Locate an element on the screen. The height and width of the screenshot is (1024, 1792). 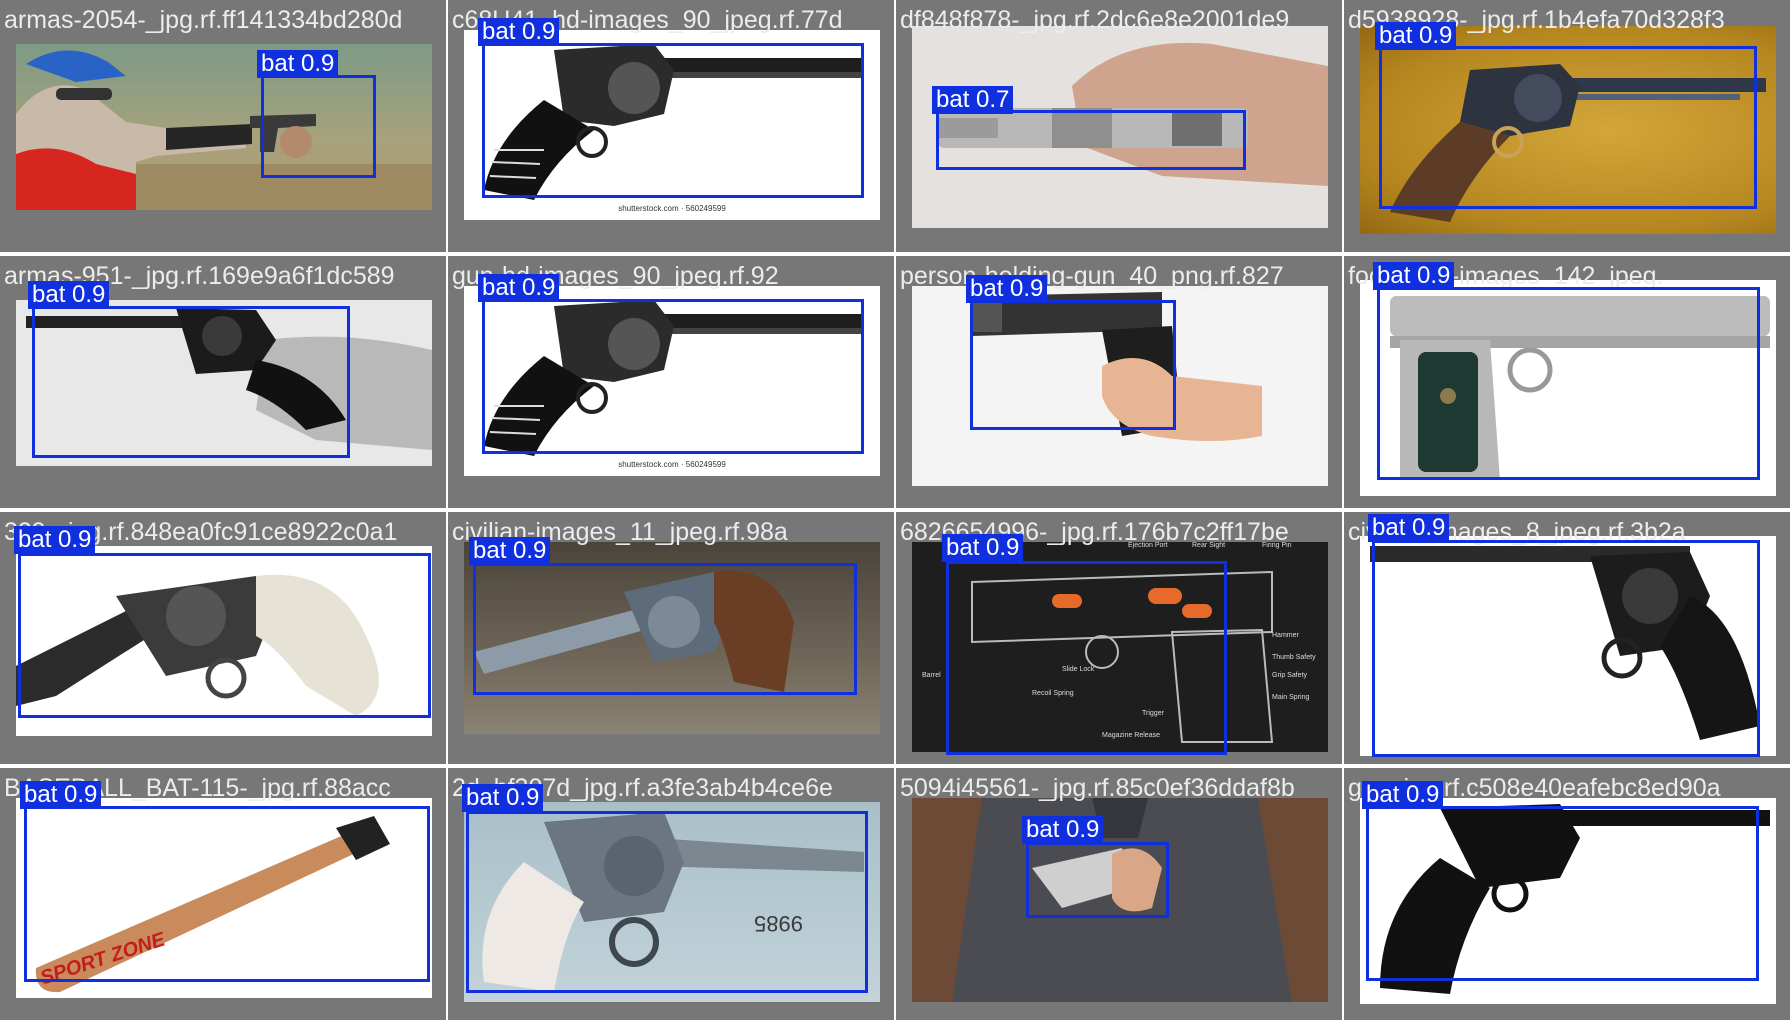
mosaic-tile: footballer-images_142_jpeg. bat 0.9 is located at coordinates (1567, 382).